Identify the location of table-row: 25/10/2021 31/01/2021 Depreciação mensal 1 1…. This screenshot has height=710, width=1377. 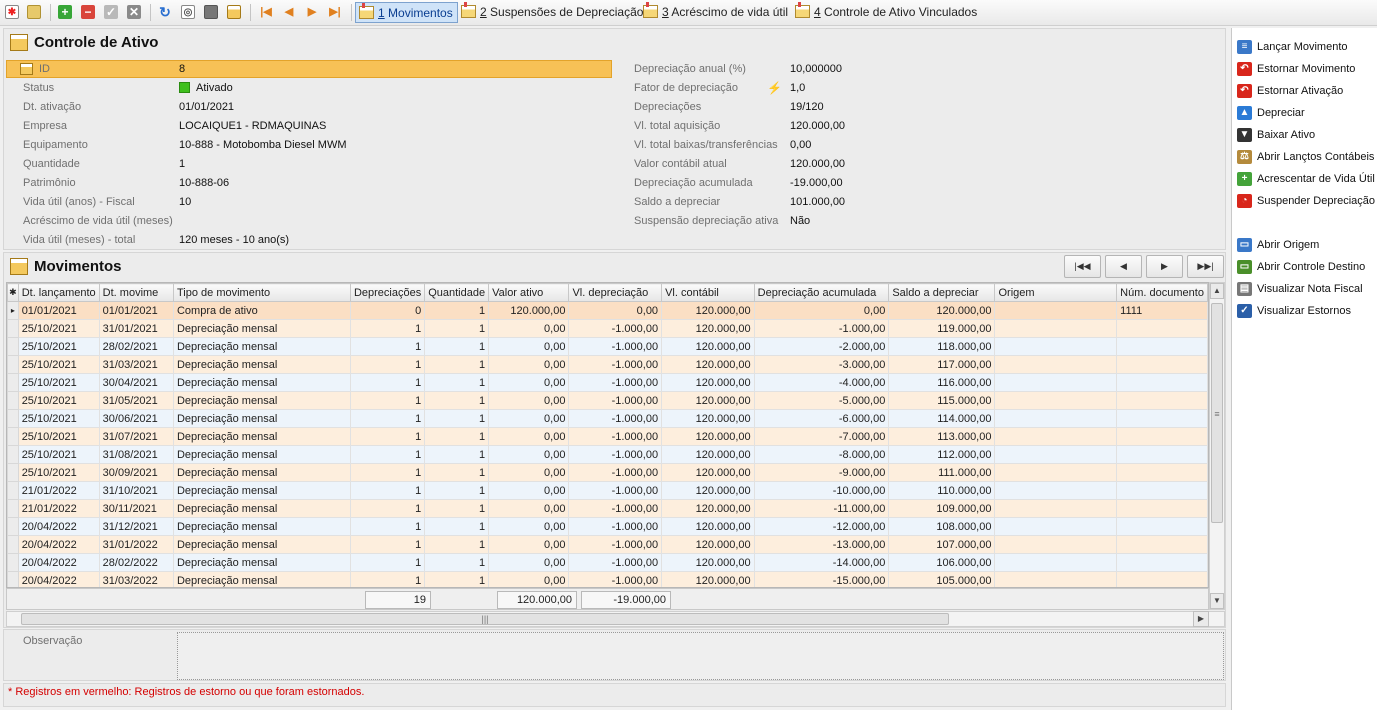
(607, 328).